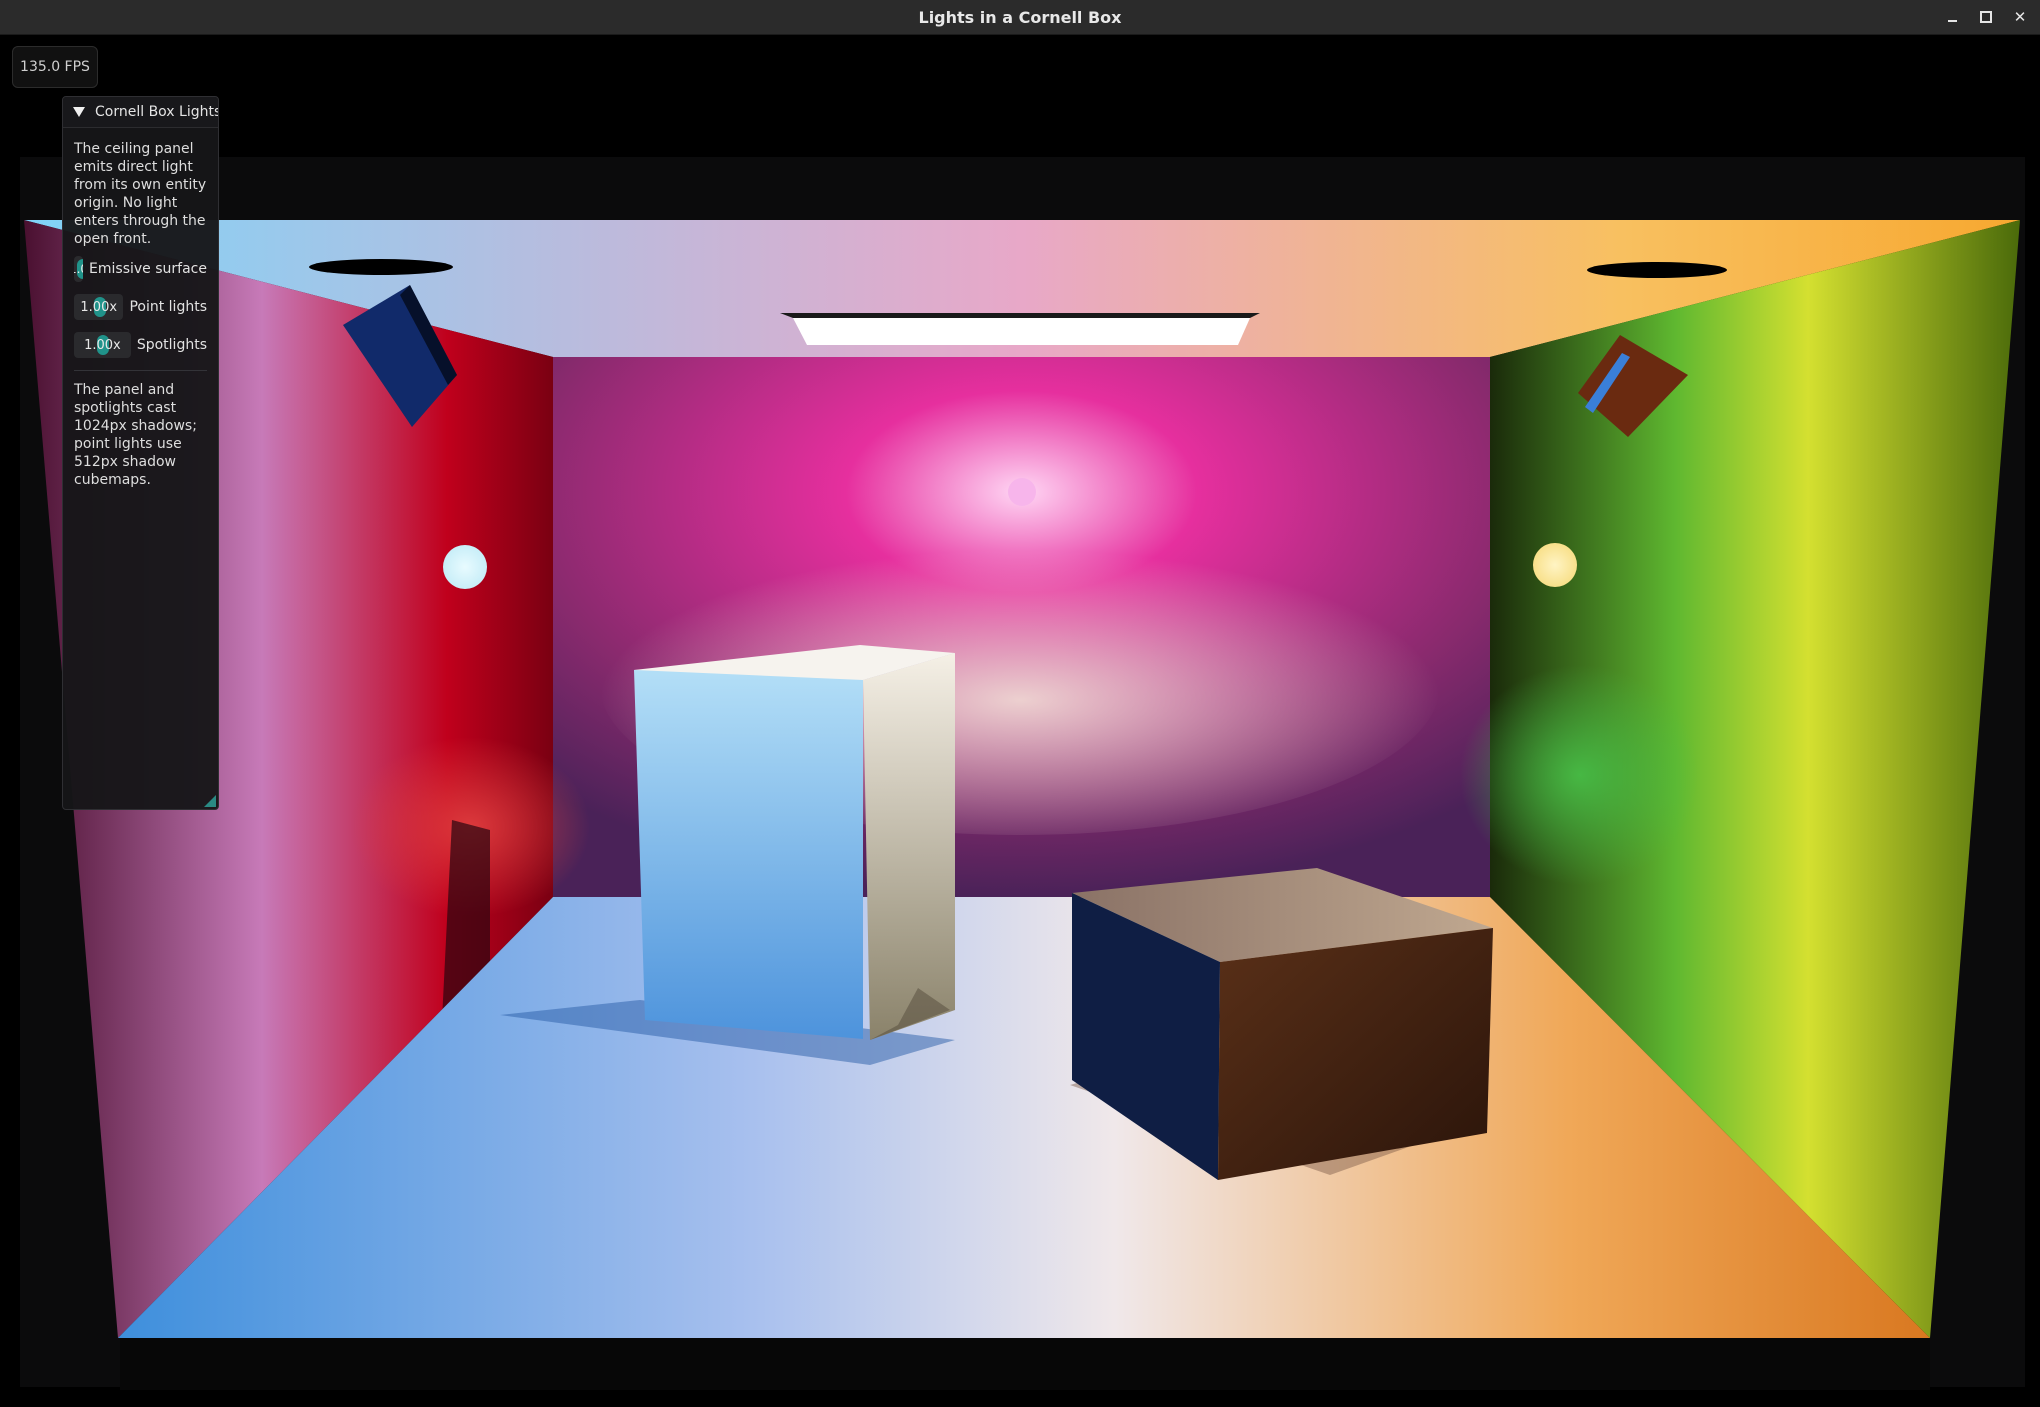  I want to click on title-bar: Lights in a Cornell Box ✕, so click(1020, 17).